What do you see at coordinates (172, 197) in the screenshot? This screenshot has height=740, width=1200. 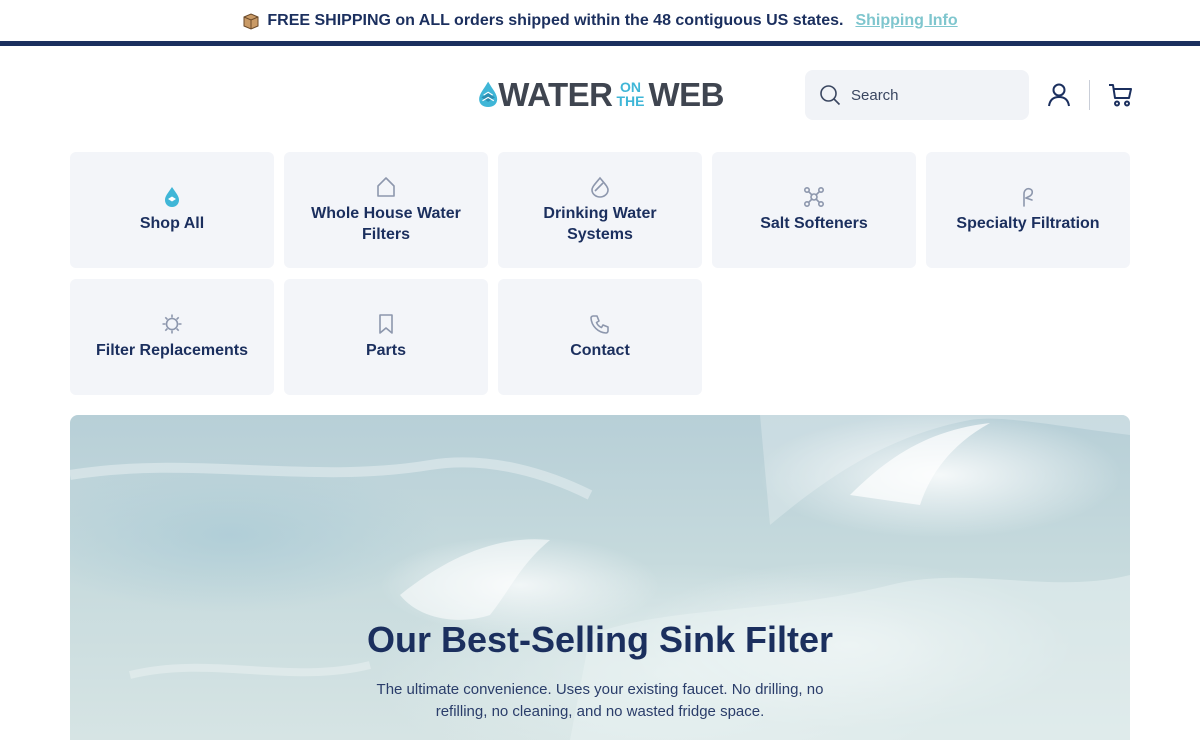 I see `water-drop-icon` at bounding box center [172, 197].